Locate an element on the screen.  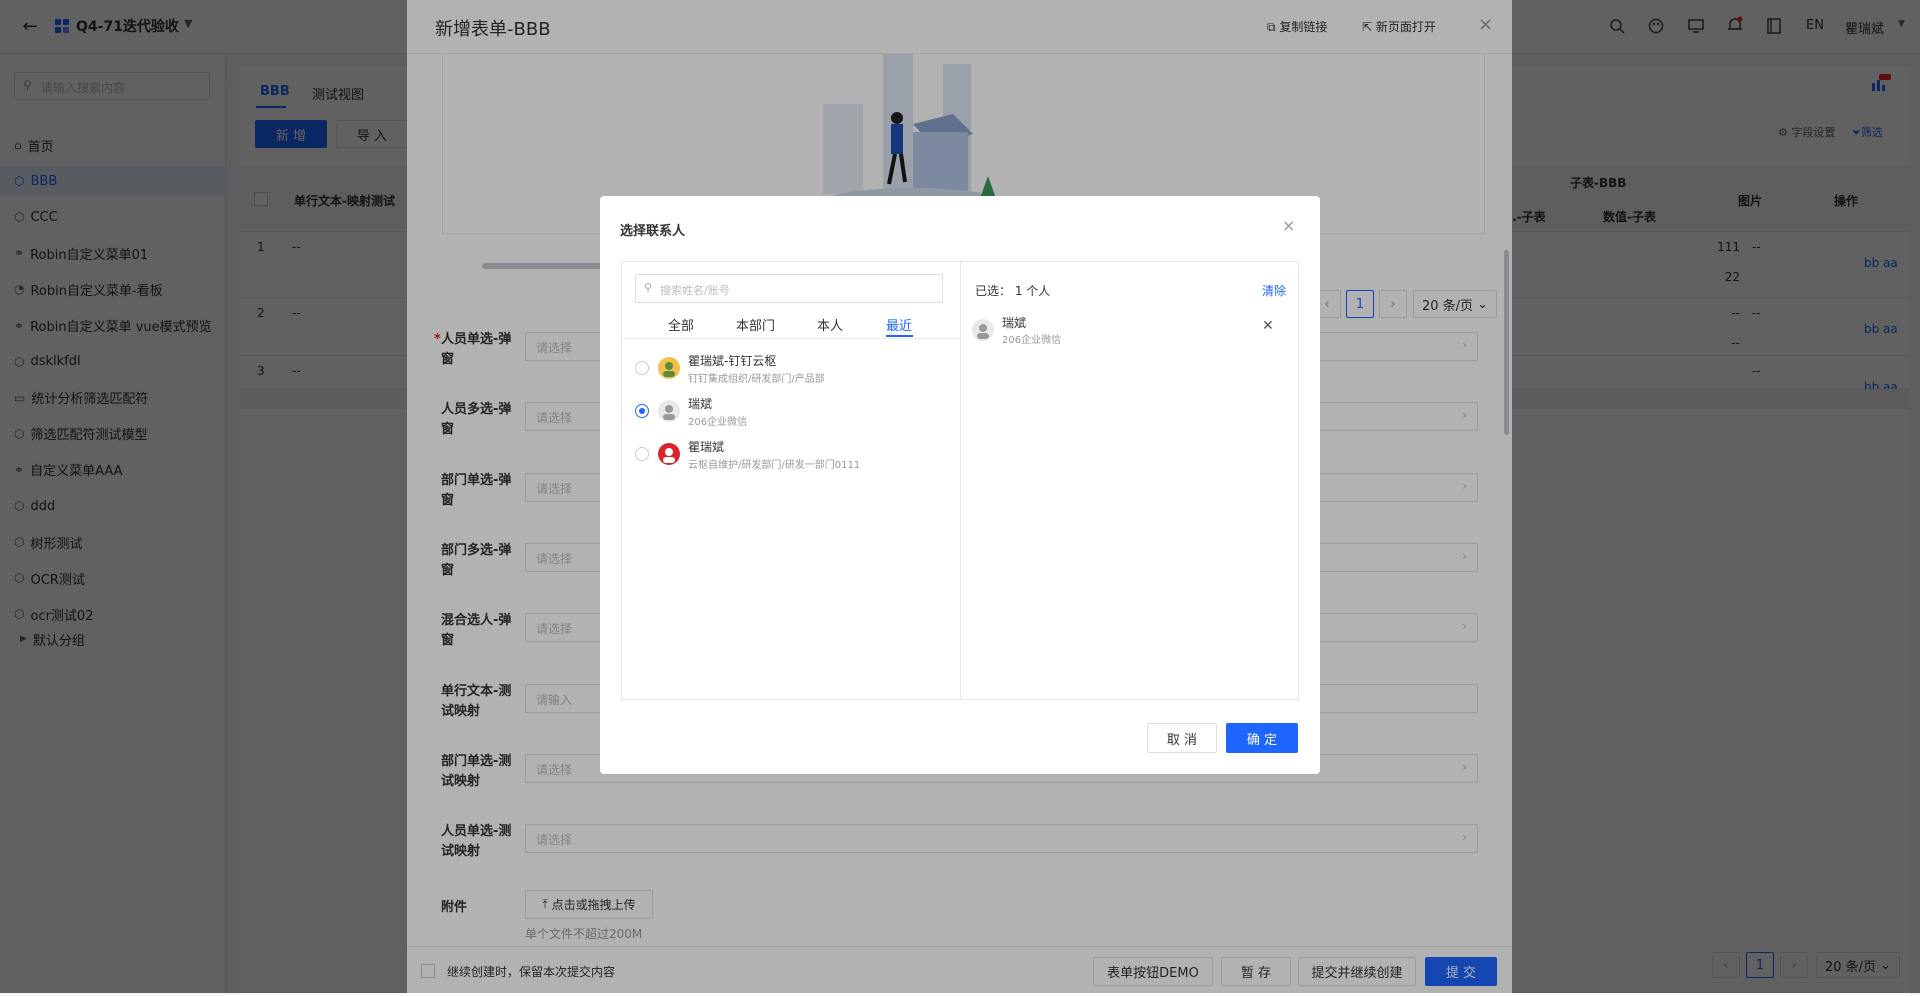
confirm-button: 确 定 is located at coordinates (1262, 738).